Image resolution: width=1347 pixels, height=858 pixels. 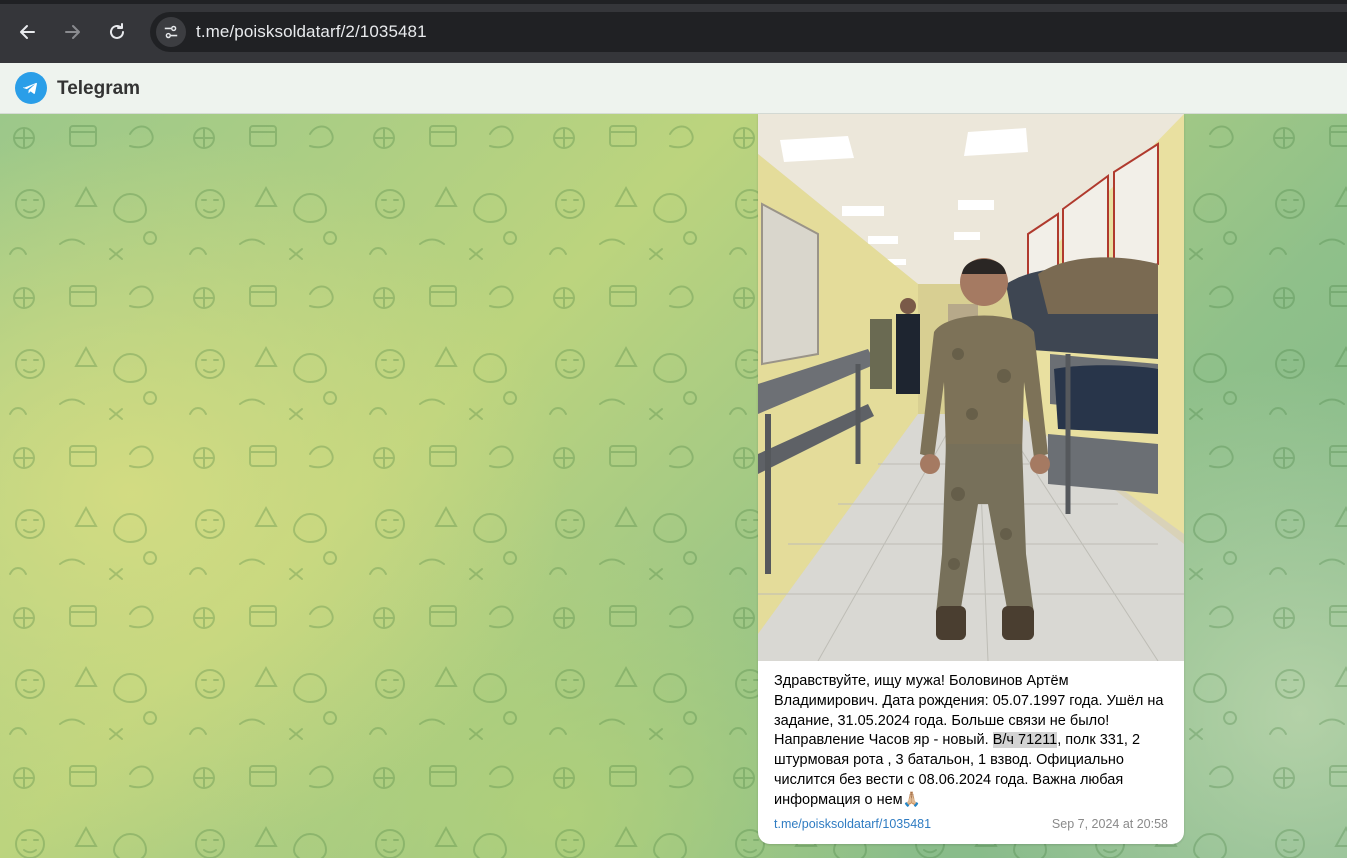 I want to click on tune-icon, so click(x=171, y=32).